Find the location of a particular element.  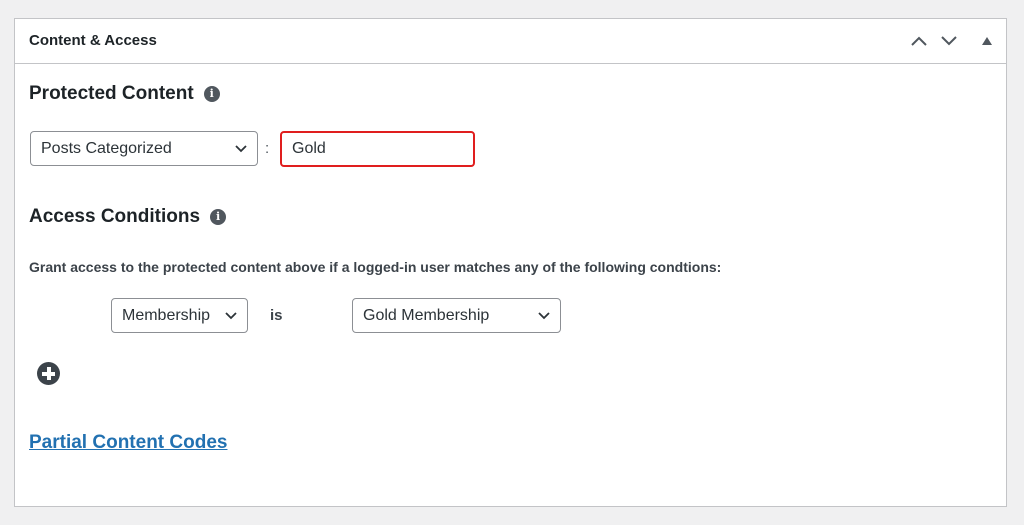

panel-title: Content & Access is located at coordinates (93, 40).